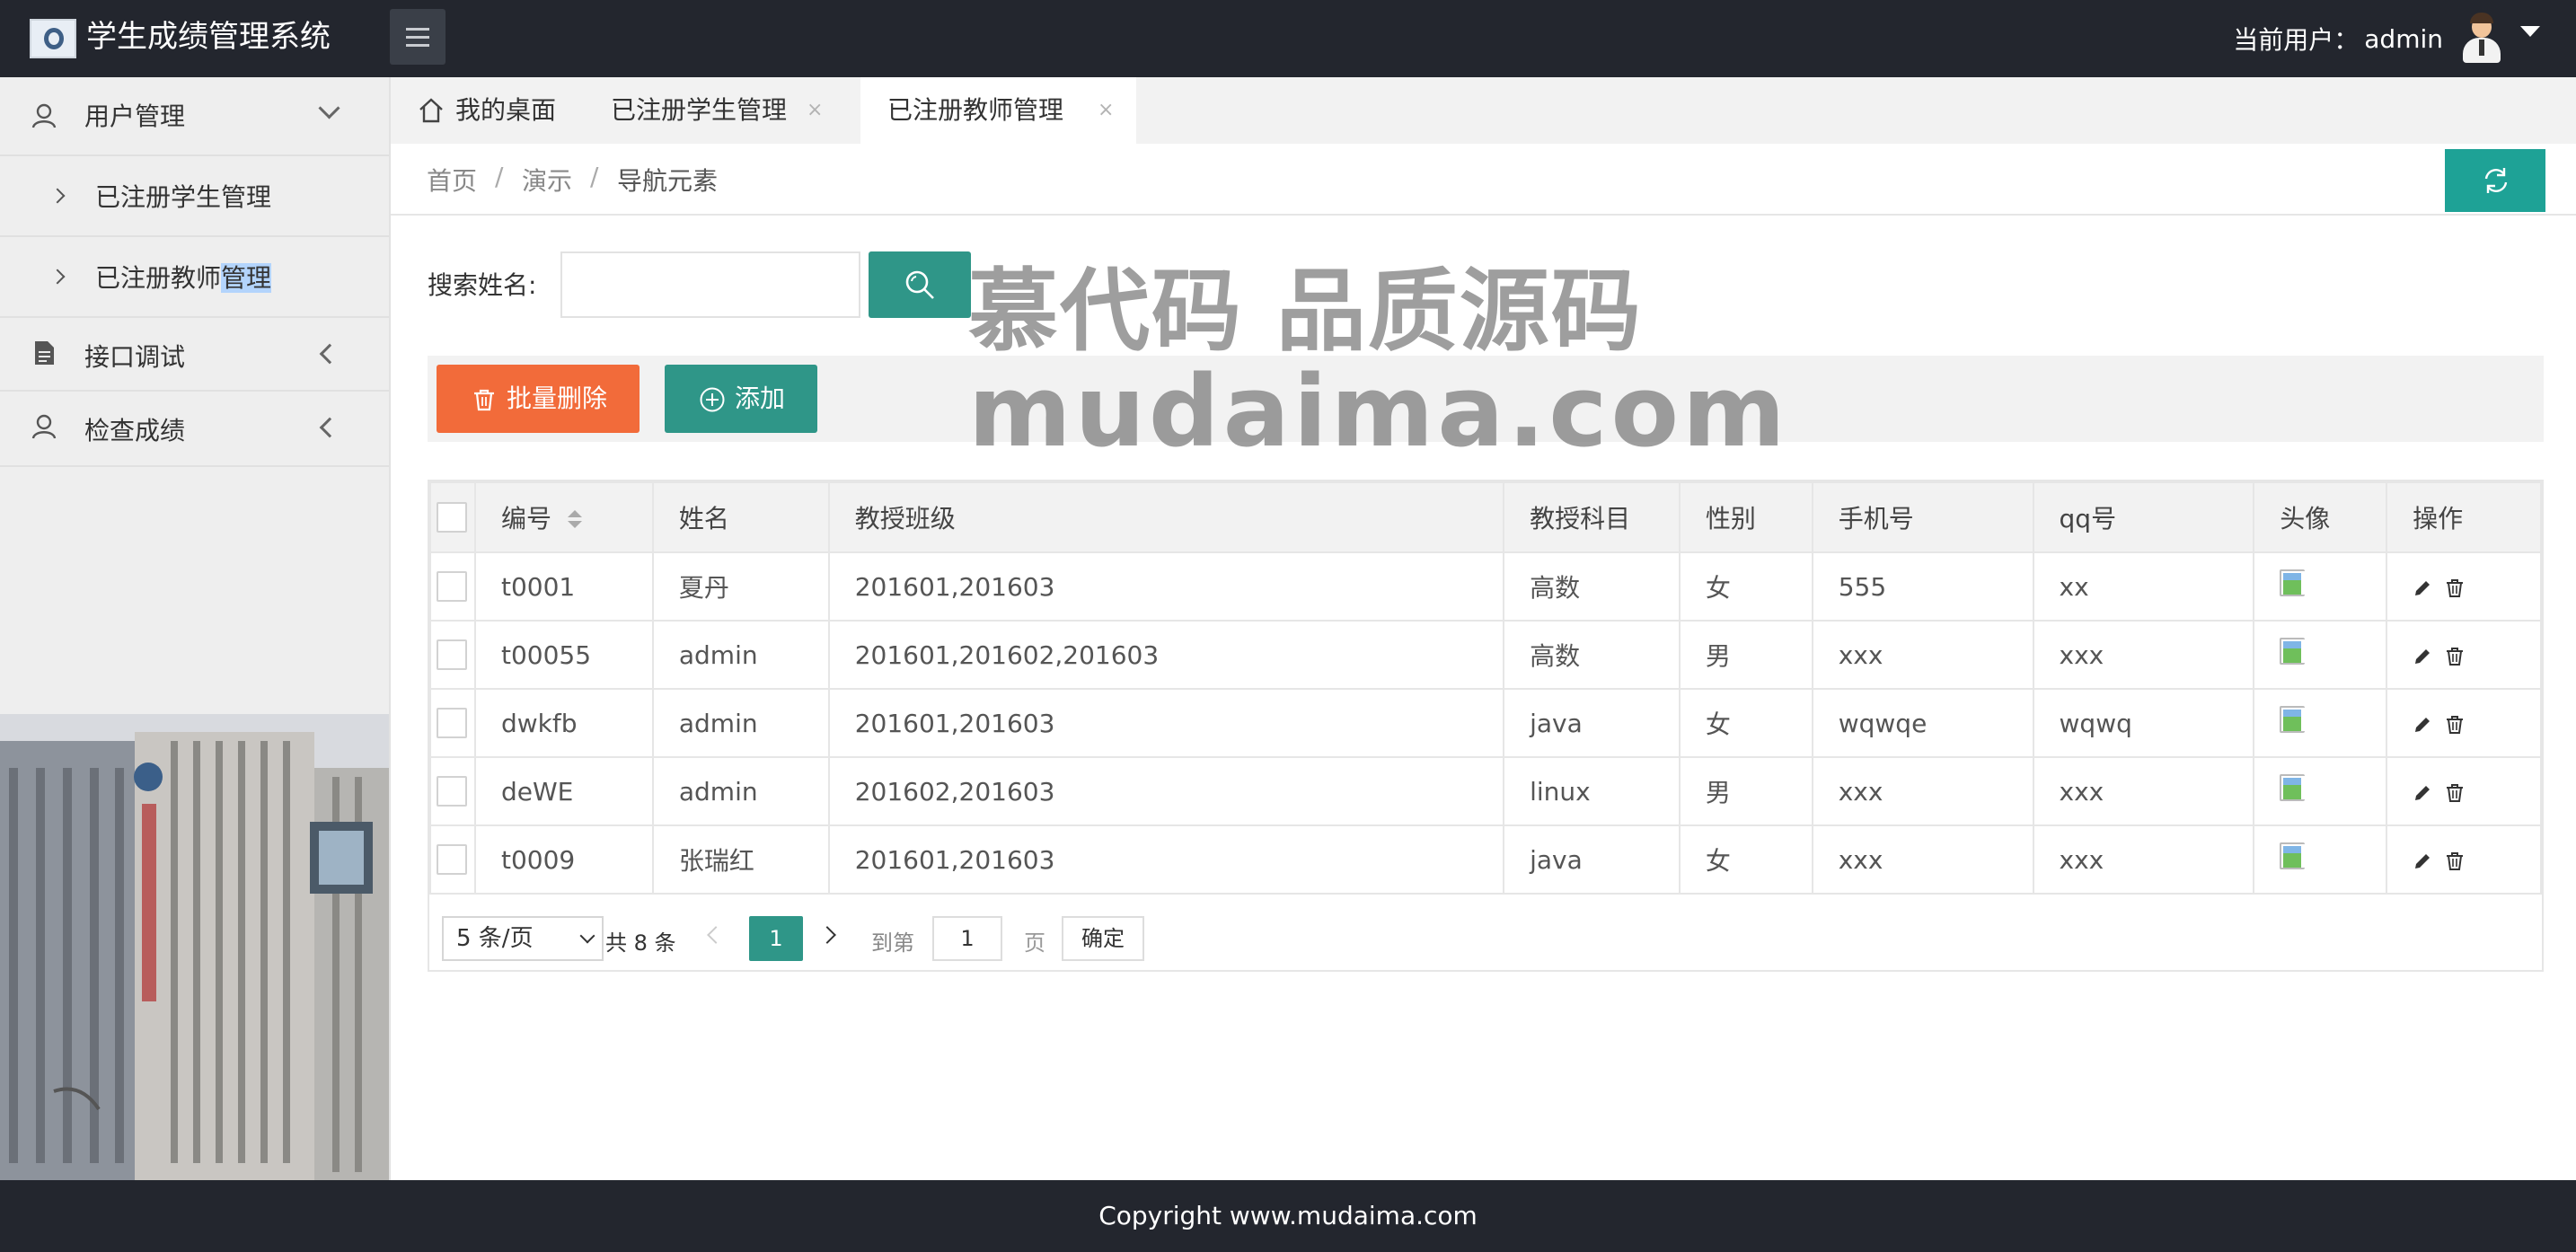 Image resolution: width=2576 pixels, height=1252 pixels. I want to click on column-header-id: 编号, so click(563, 517).